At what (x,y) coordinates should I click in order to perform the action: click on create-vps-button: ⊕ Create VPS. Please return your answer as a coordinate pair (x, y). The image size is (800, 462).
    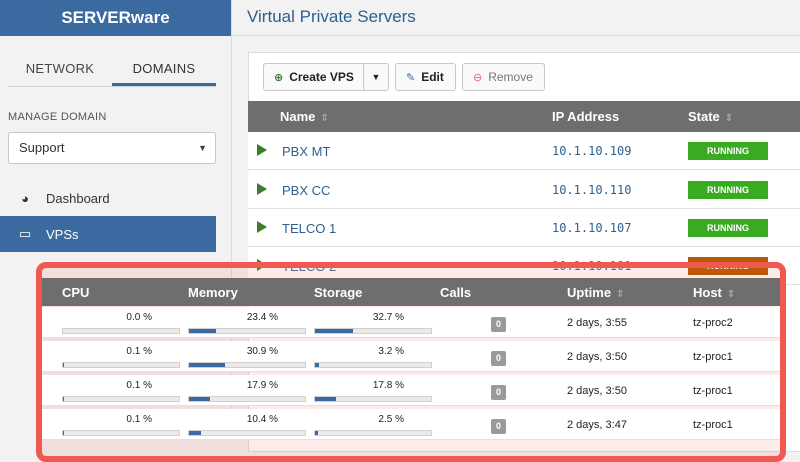
    Looking at the image, I should click on (315, 77).